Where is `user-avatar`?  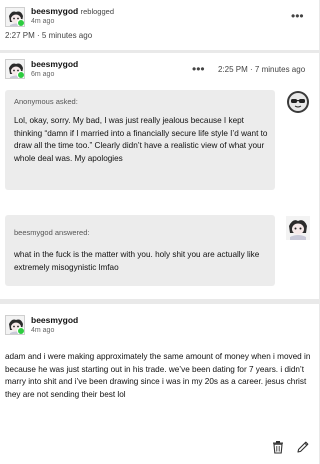
user-avatar is located at coordinates (298, 228).